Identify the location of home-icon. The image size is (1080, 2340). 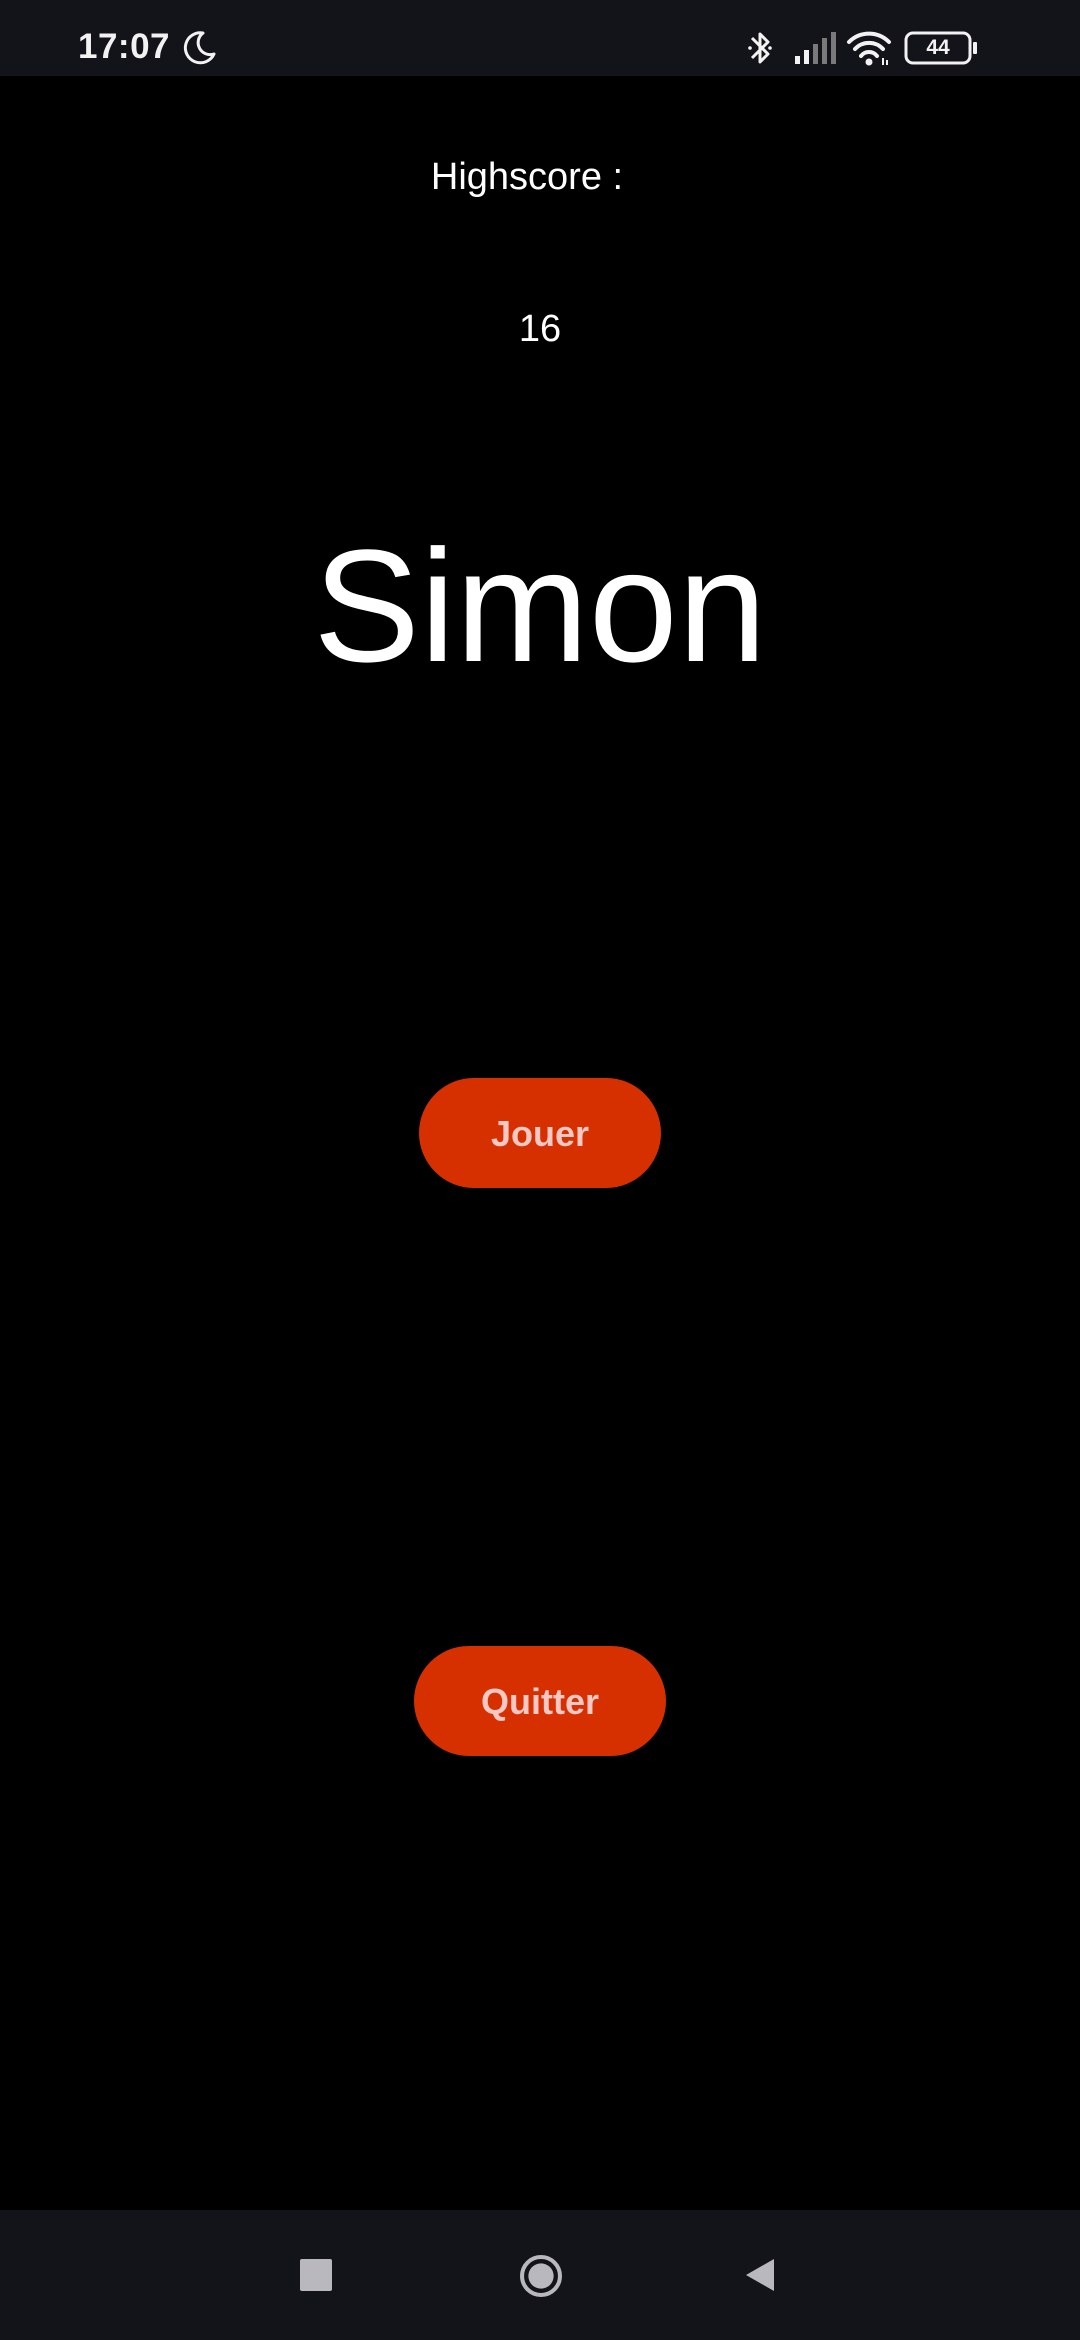
(541, 2276).